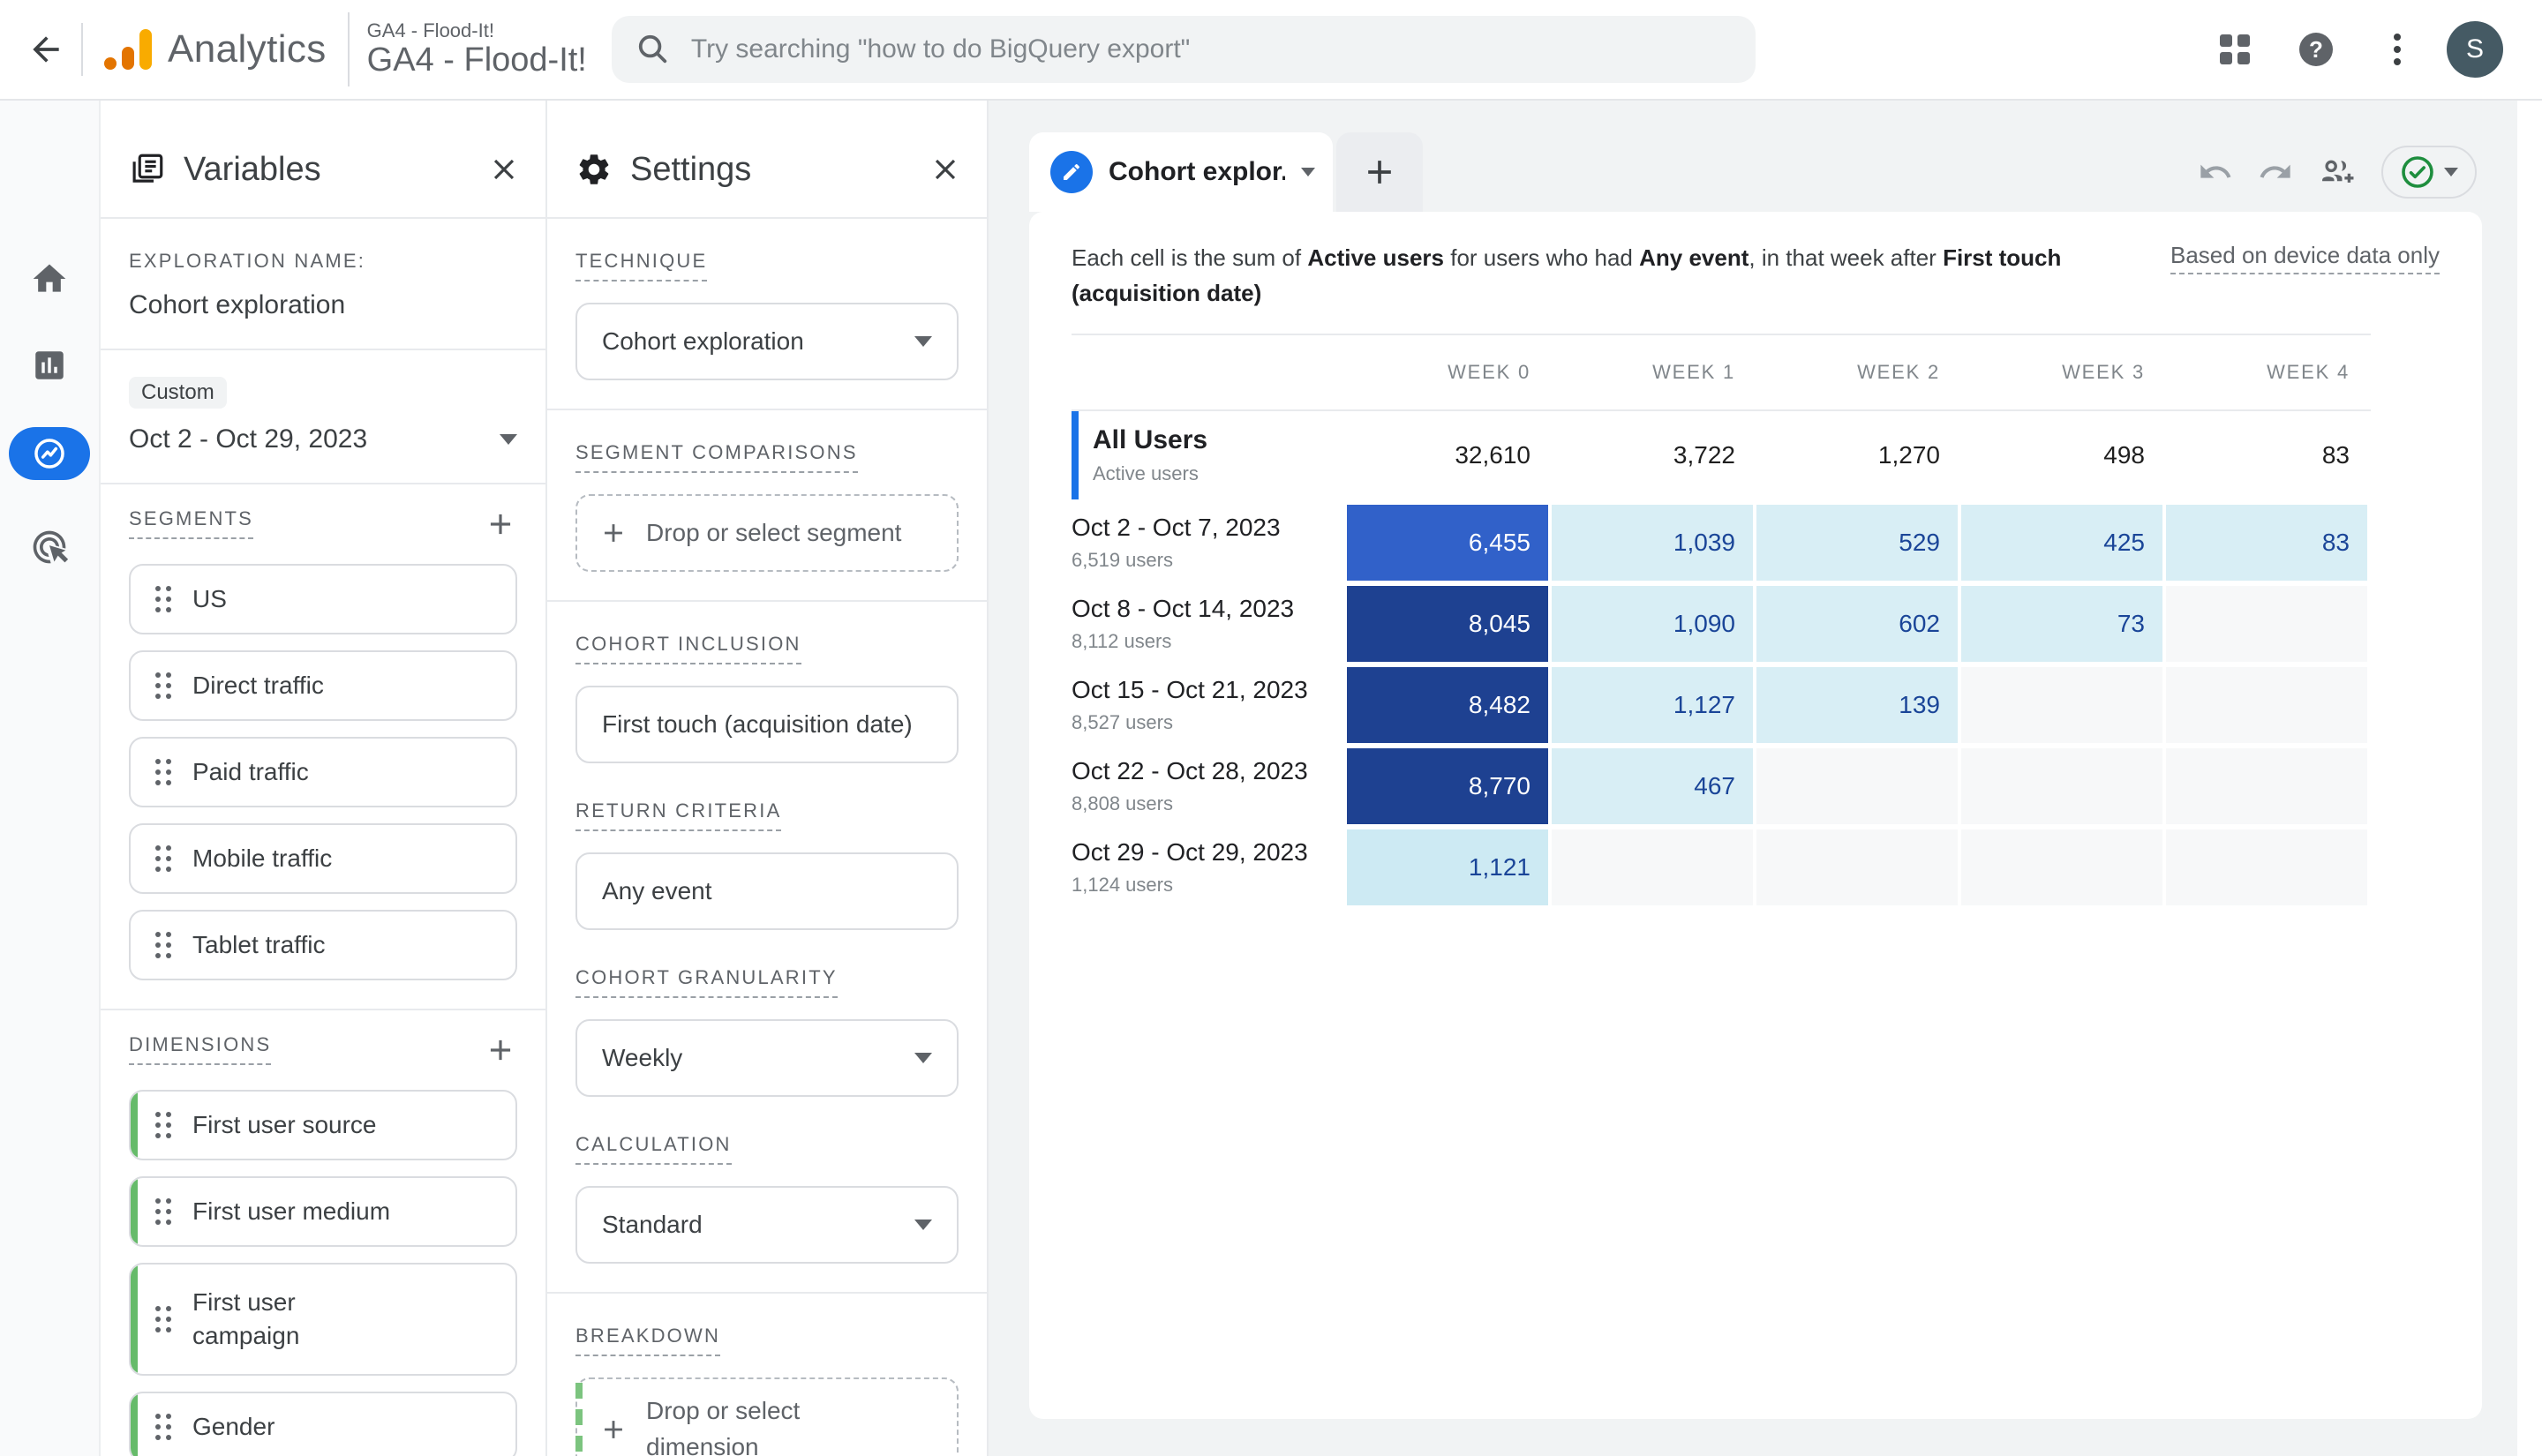  Describe the element at coordinates (323, 1319) in the screenshot. I see `dimension-chip: First user campaign` at that location.